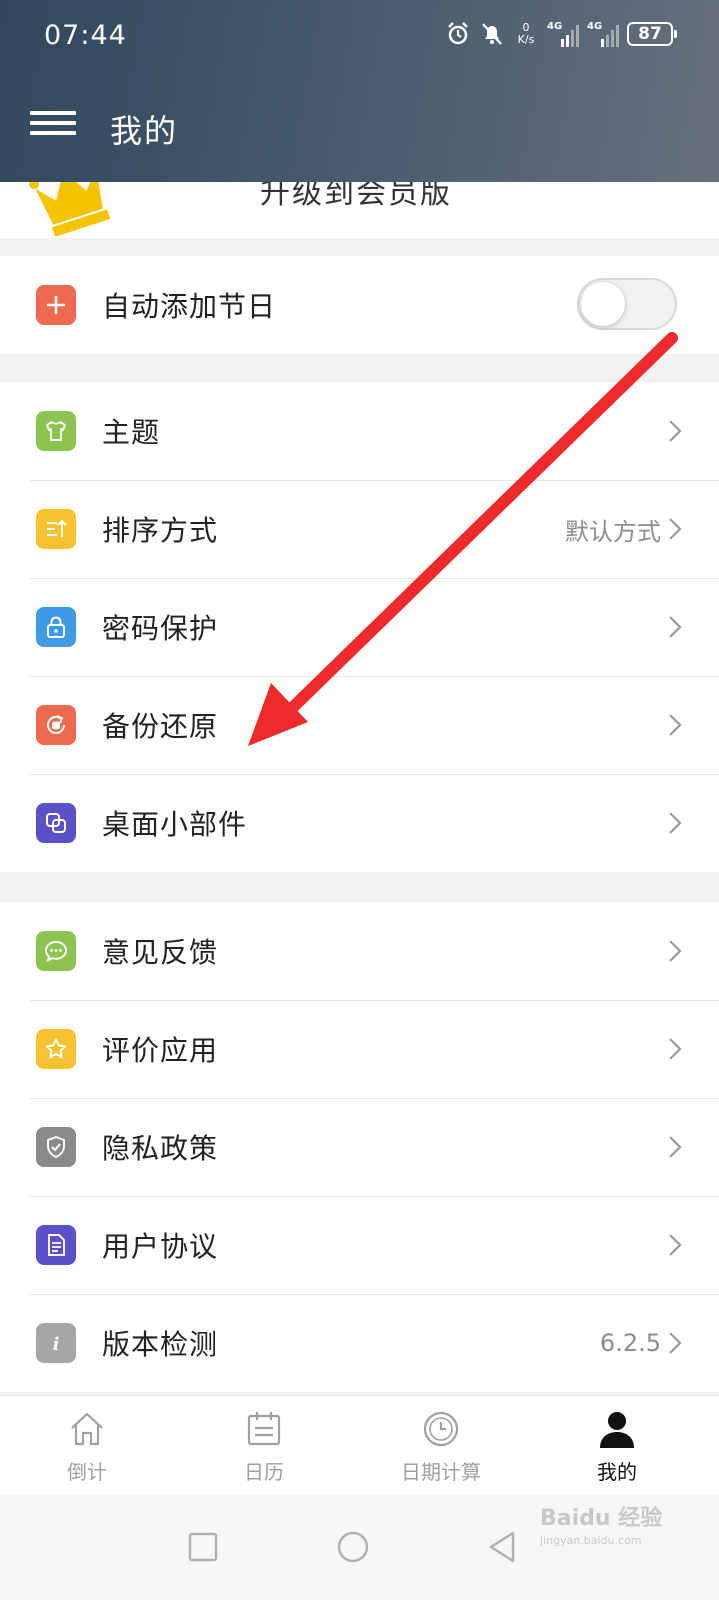 The width and height of the screenshot is (719, 1600). What do you see at coordinates (617, 1430) in the screenshot?
I see `person-icon` at bounding box center [617, 1430].